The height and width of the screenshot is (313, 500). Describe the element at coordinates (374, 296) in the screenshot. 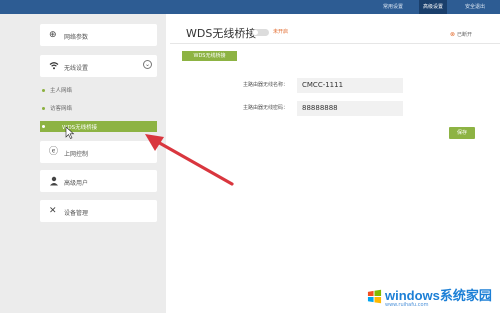

I see `windows-logo-icon` at that location.